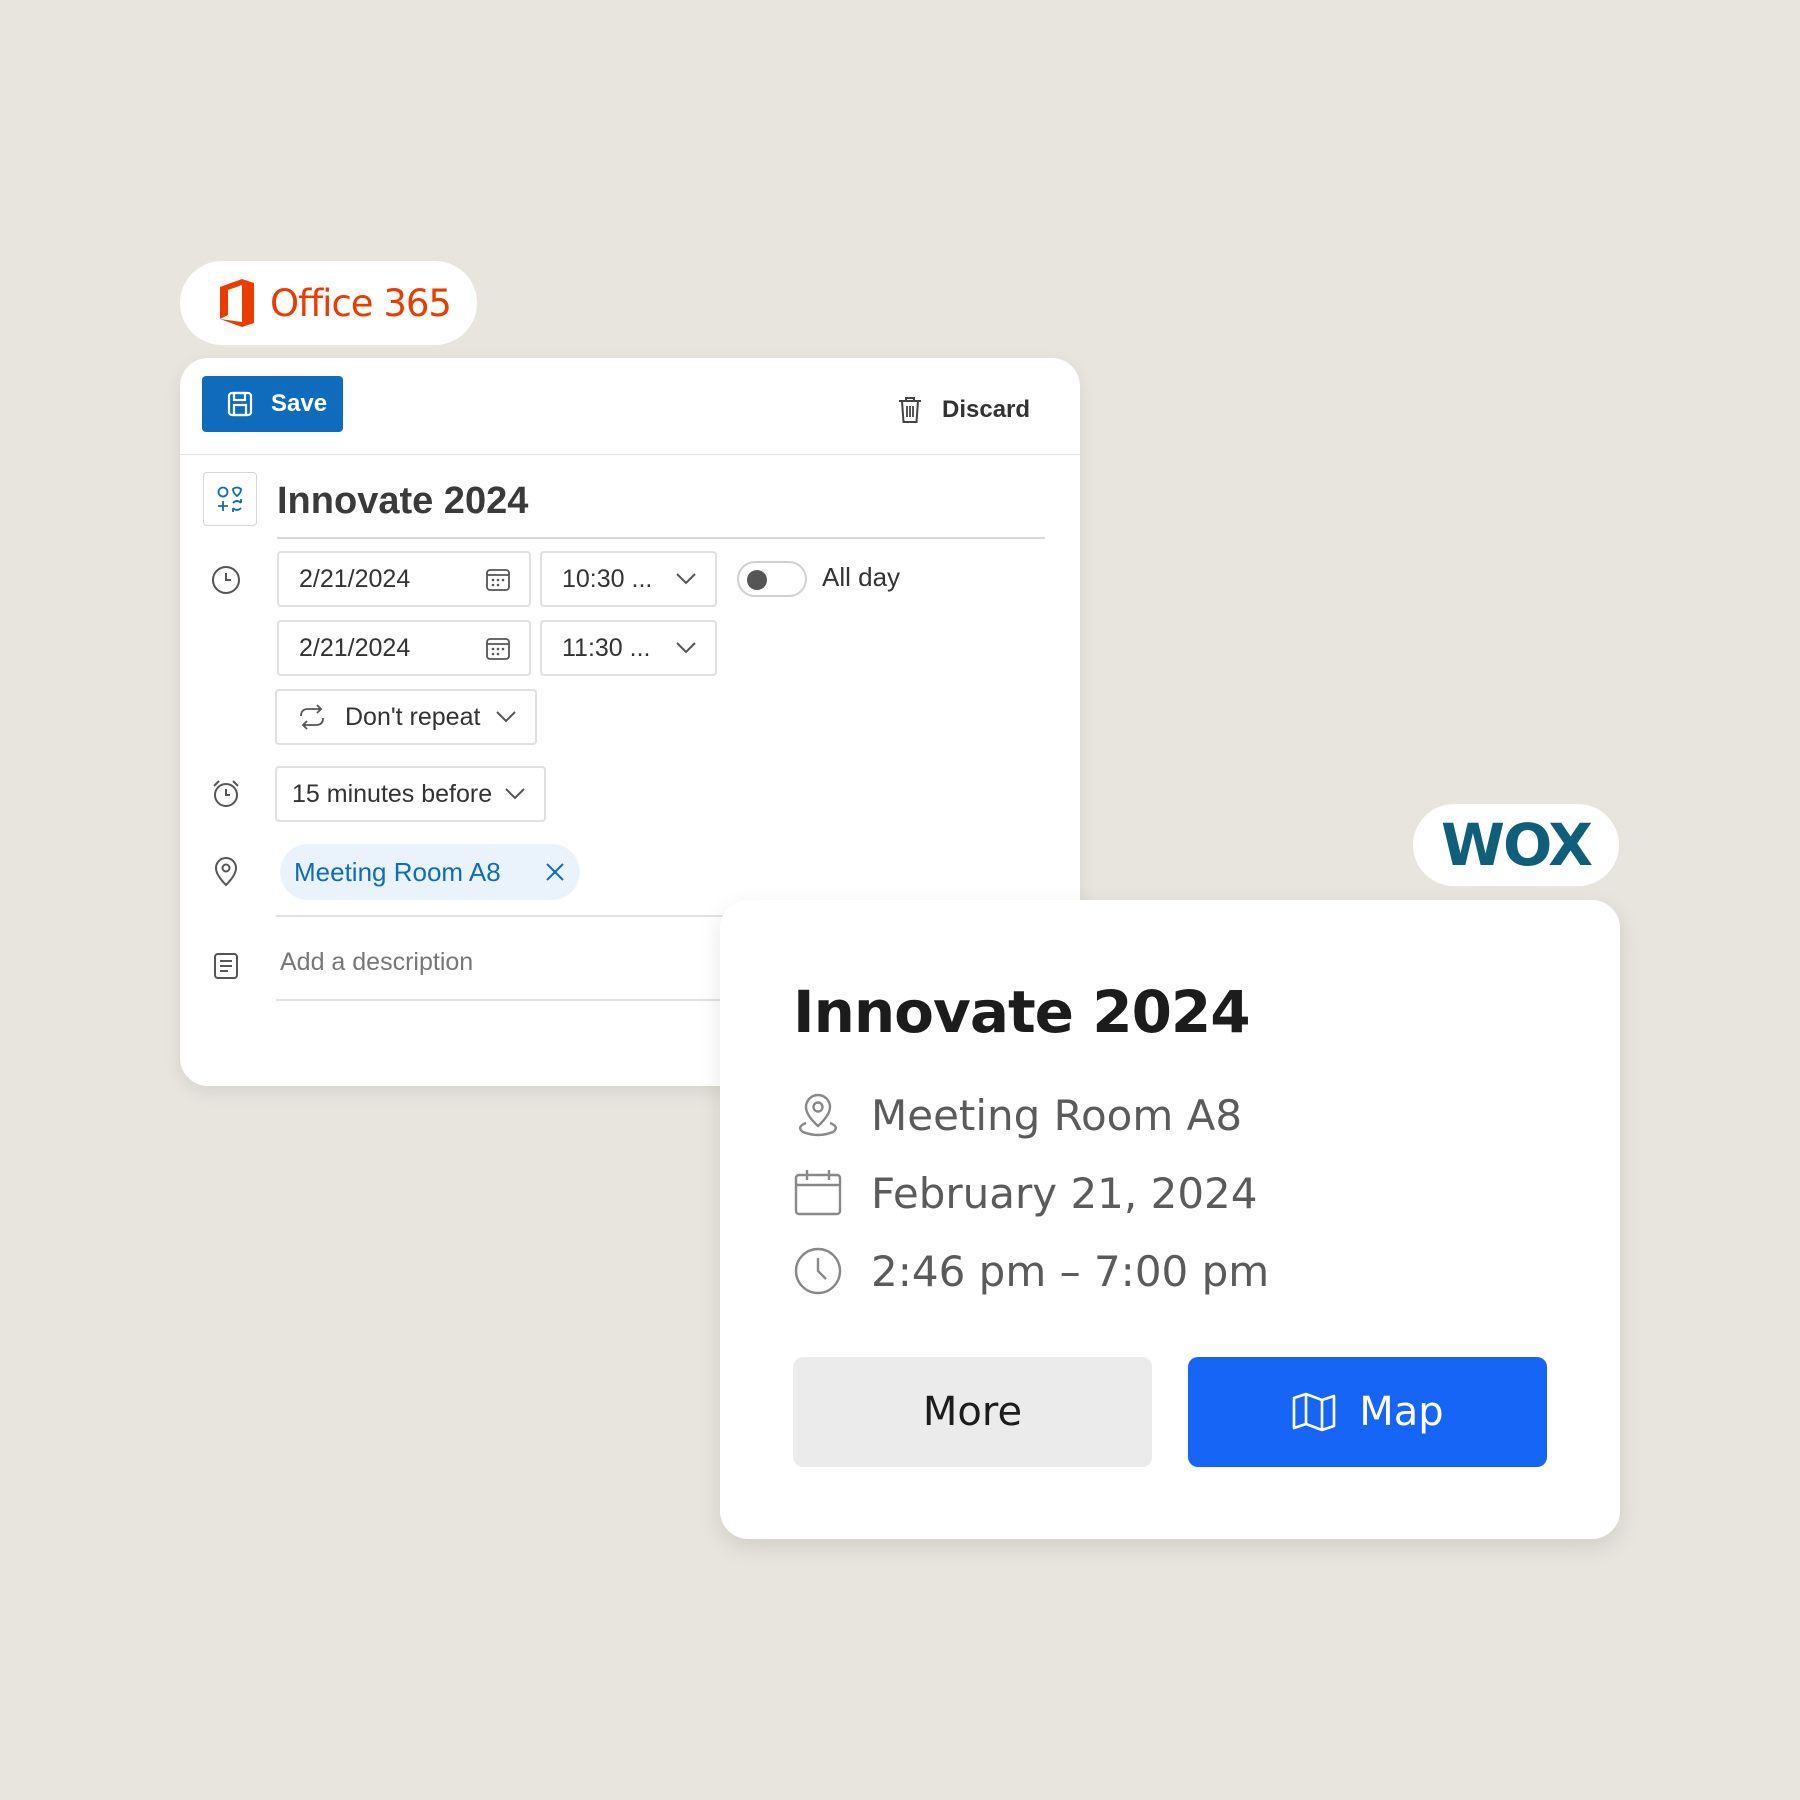  What do you see at coordinates (402, 501) in the screenshot?
I see `event-title-input: Innovate 2024` at bounding box center [402, 501].